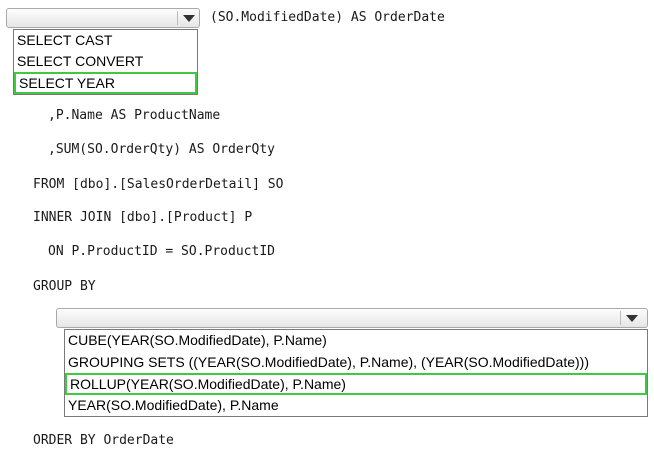  Describe the element at coordinates (352, 318) in the screenshot. I see `group-by-dropdown` at that location.